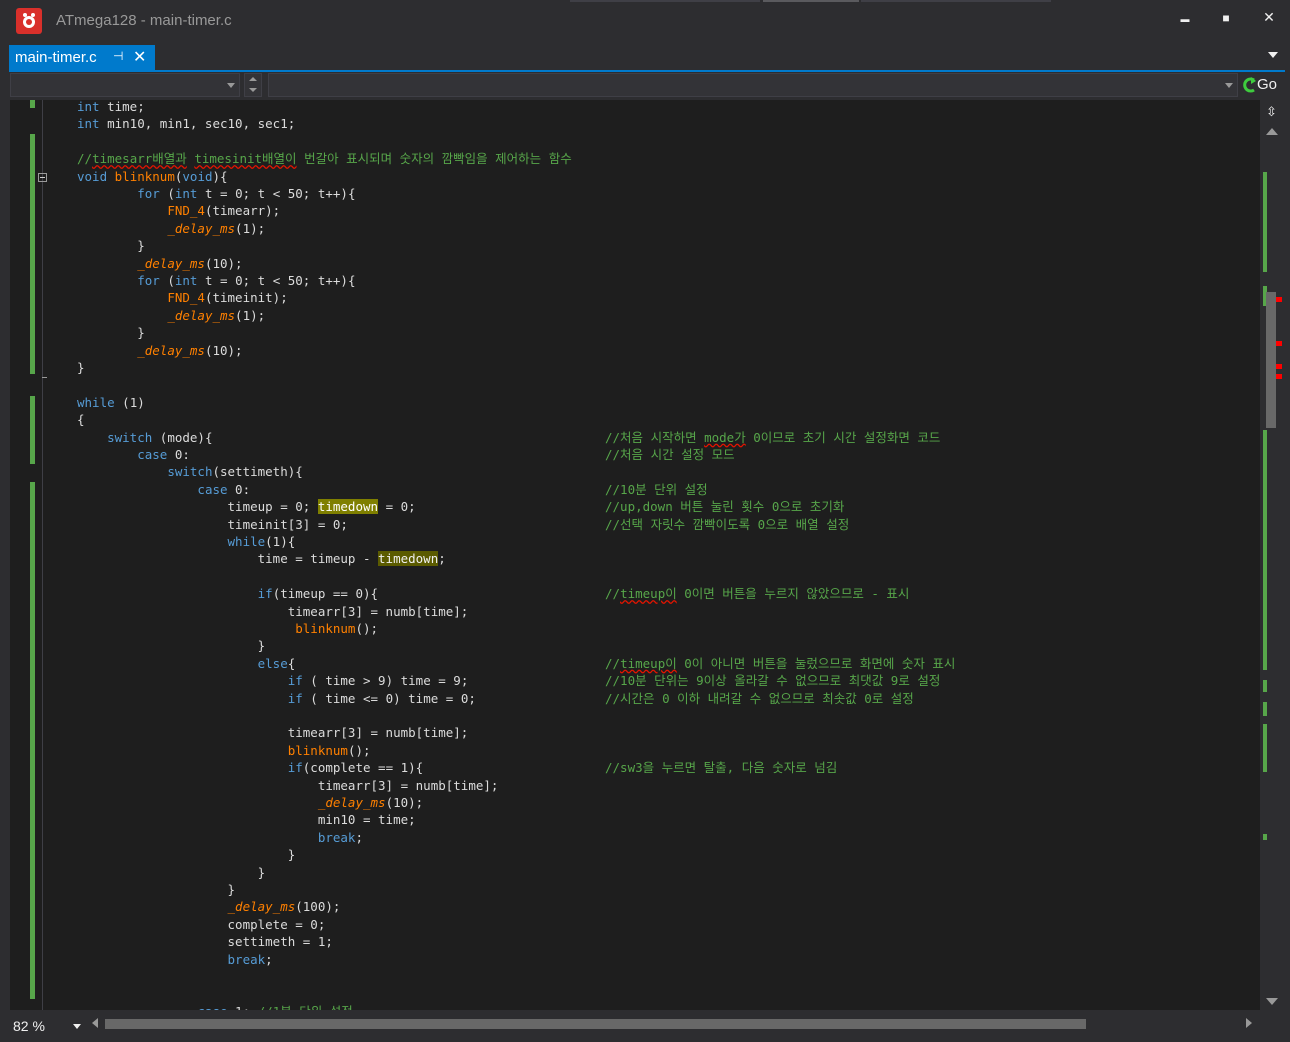 The height and width of the screenshot is (1042, 1290). Describe the element at coordinates (182, 297) in the screenshot. I see `code-line: FND_4(timeinit);` at that location.